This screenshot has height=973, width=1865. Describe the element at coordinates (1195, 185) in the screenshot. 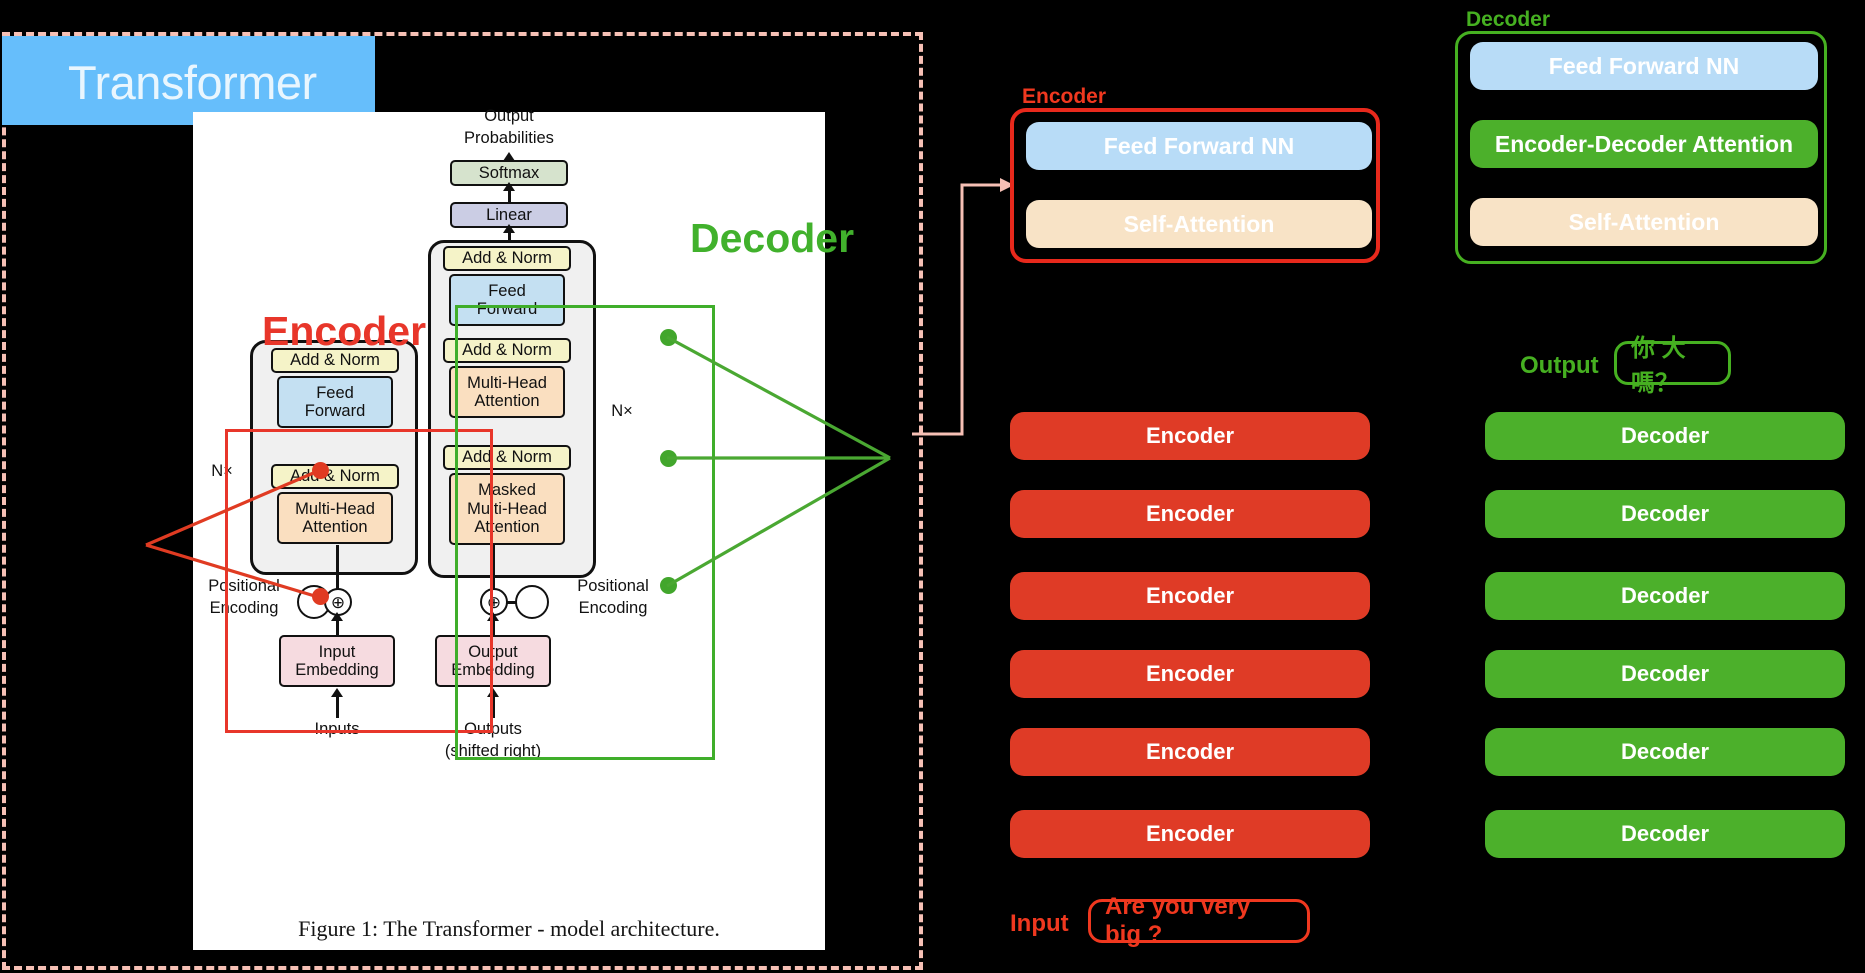

I see `encoder-detail-box: Feed Forward NN Self-Attention` at that location.